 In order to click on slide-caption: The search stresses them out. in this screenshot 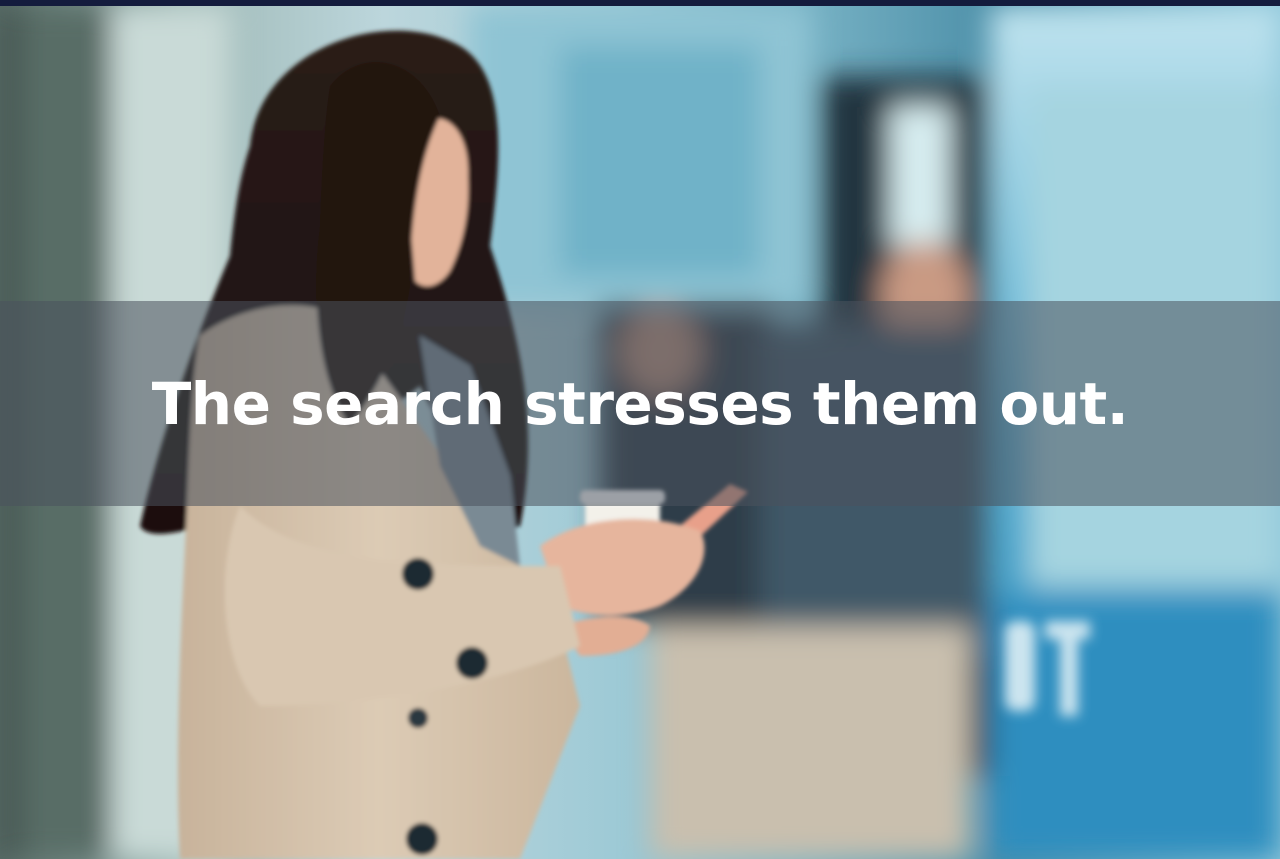, I will do `click(640, 403)`.